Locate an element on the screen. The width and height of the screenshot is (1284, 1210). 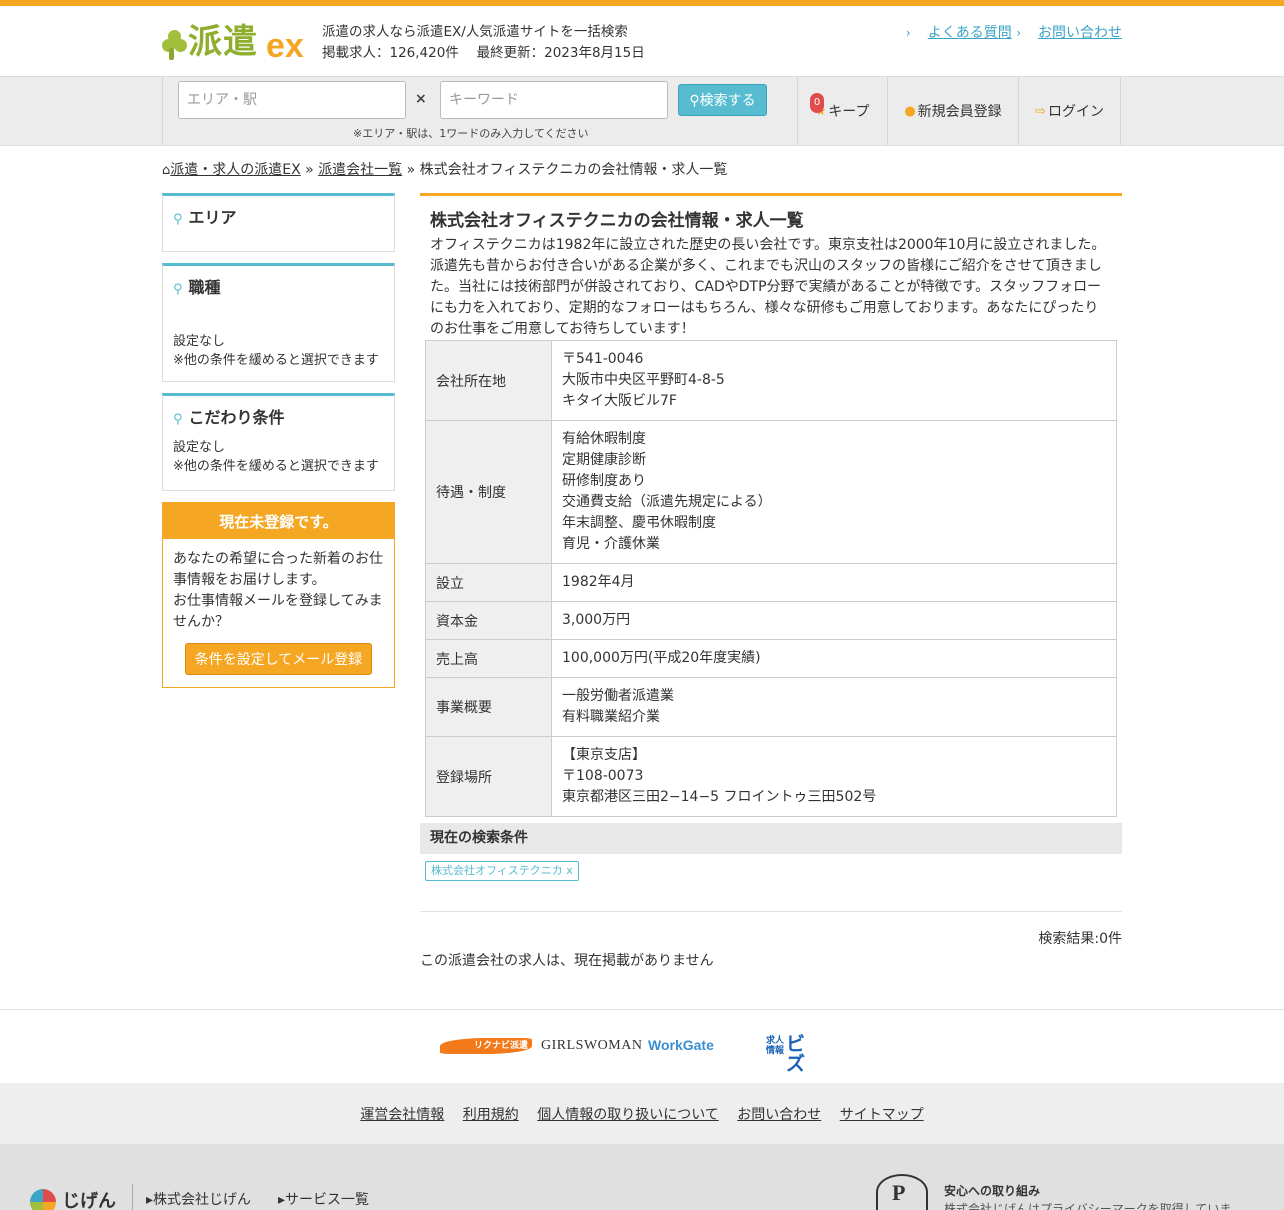
info-row: 資本金 3,000万円 is located at coordinates (771, 620).